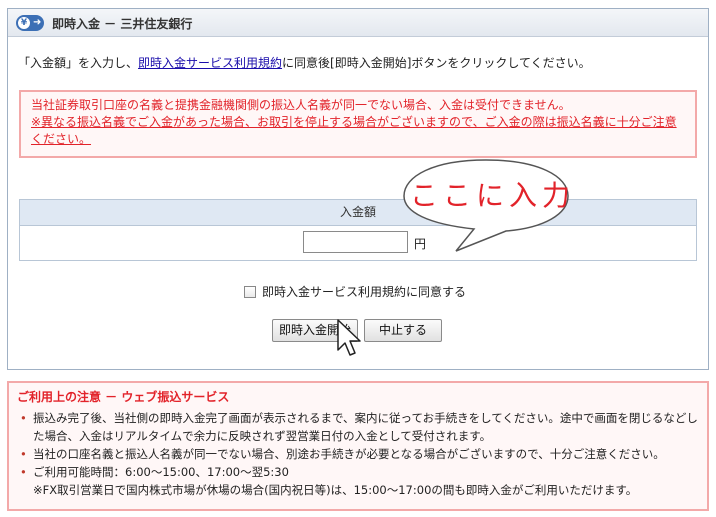 Image resolution: width=716 pixels, height=517 pixels. What do you see at coordinates (122, 24) in the screenshot?
I see `page-title: 即時入金 － 三井住友銀行` at bounding box center [122, 24].